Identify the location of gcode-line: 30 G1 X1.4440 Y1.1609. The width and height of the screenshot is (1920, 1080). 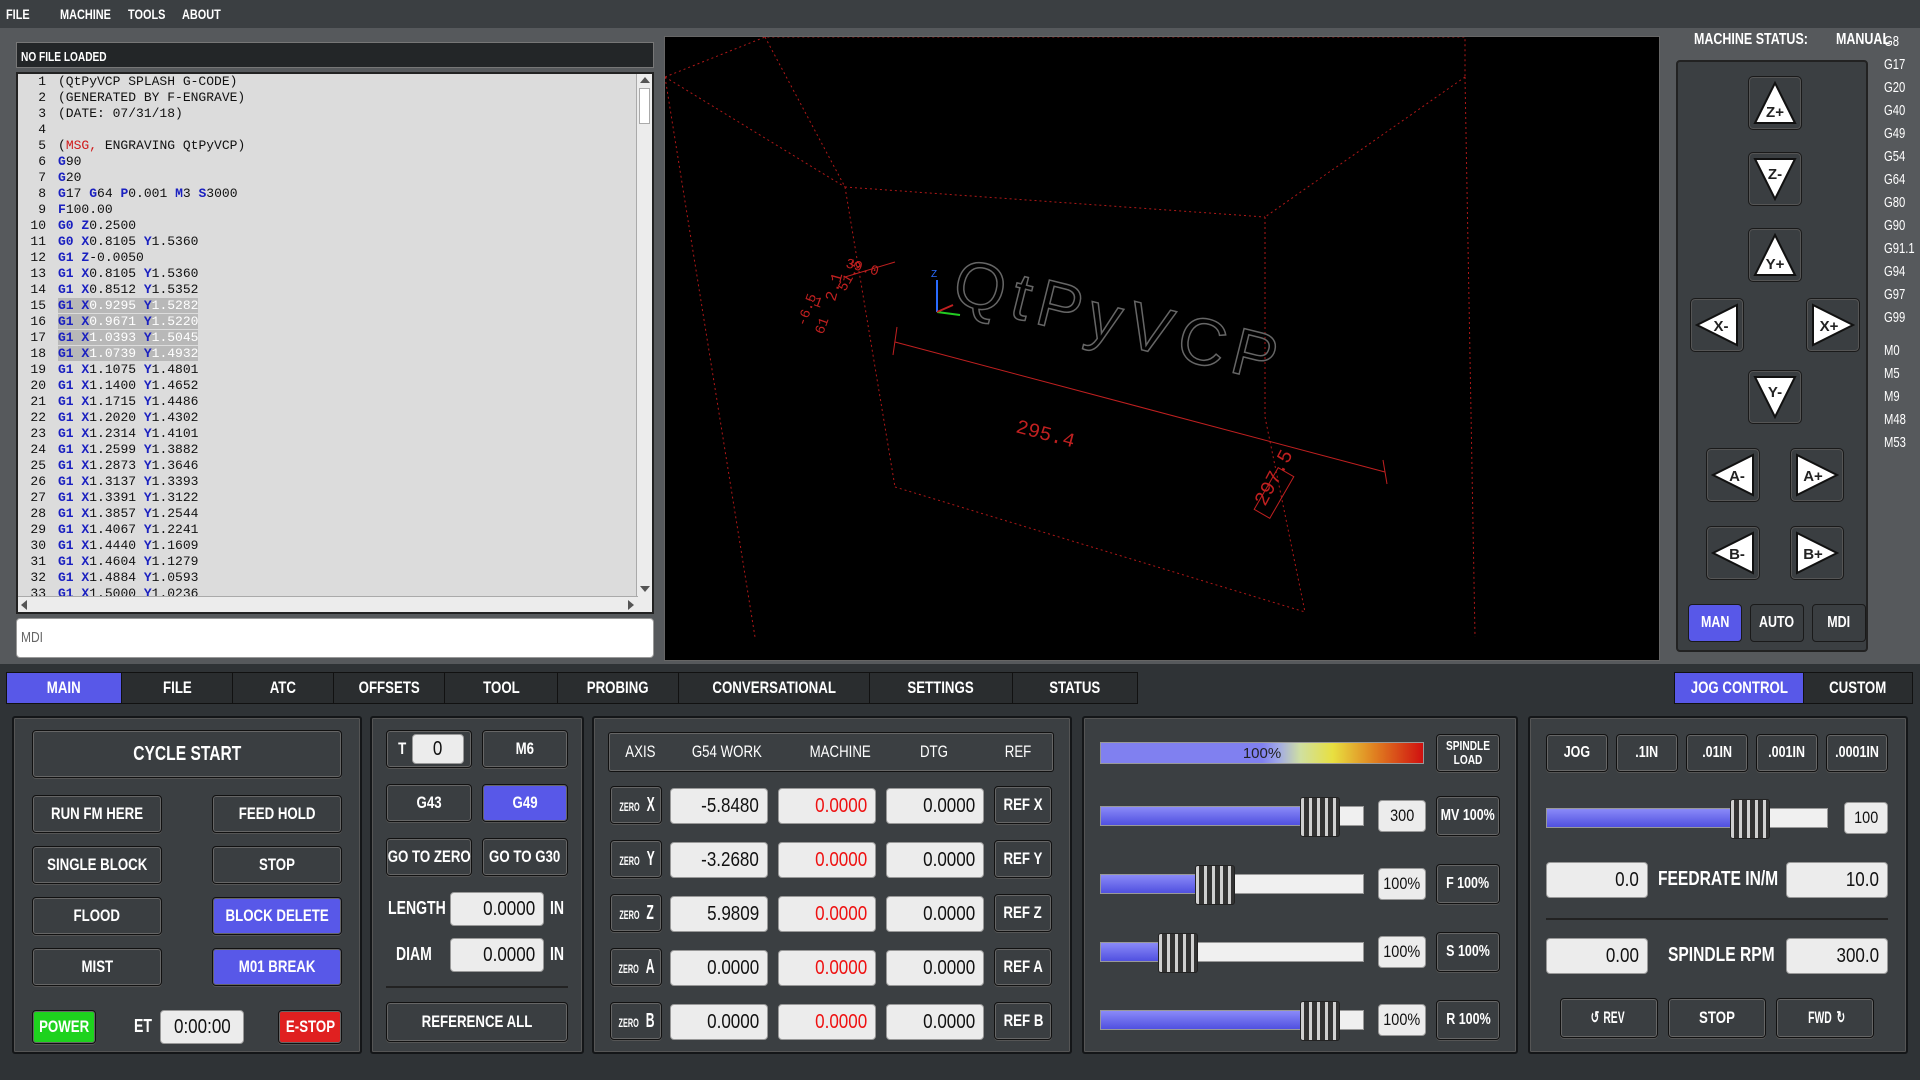
(335, 546).